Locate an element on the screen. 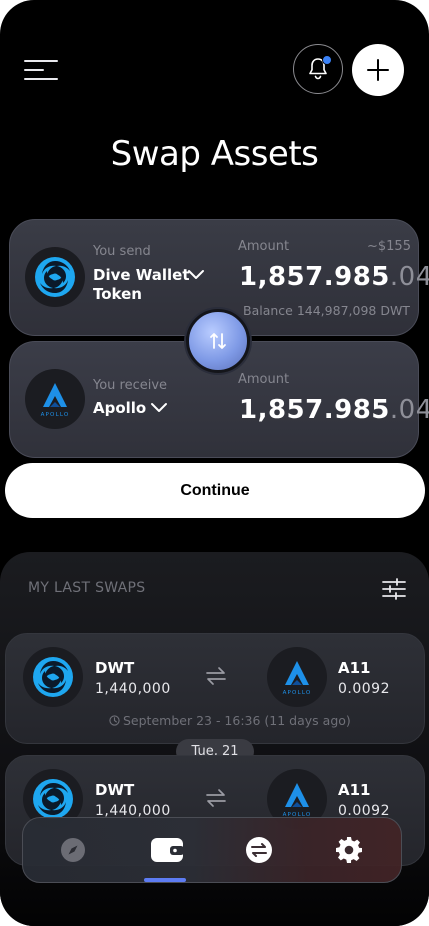 This screenshot has height=926, width=429. to-qty: 0.0092 is located at coordinates (364, 689).